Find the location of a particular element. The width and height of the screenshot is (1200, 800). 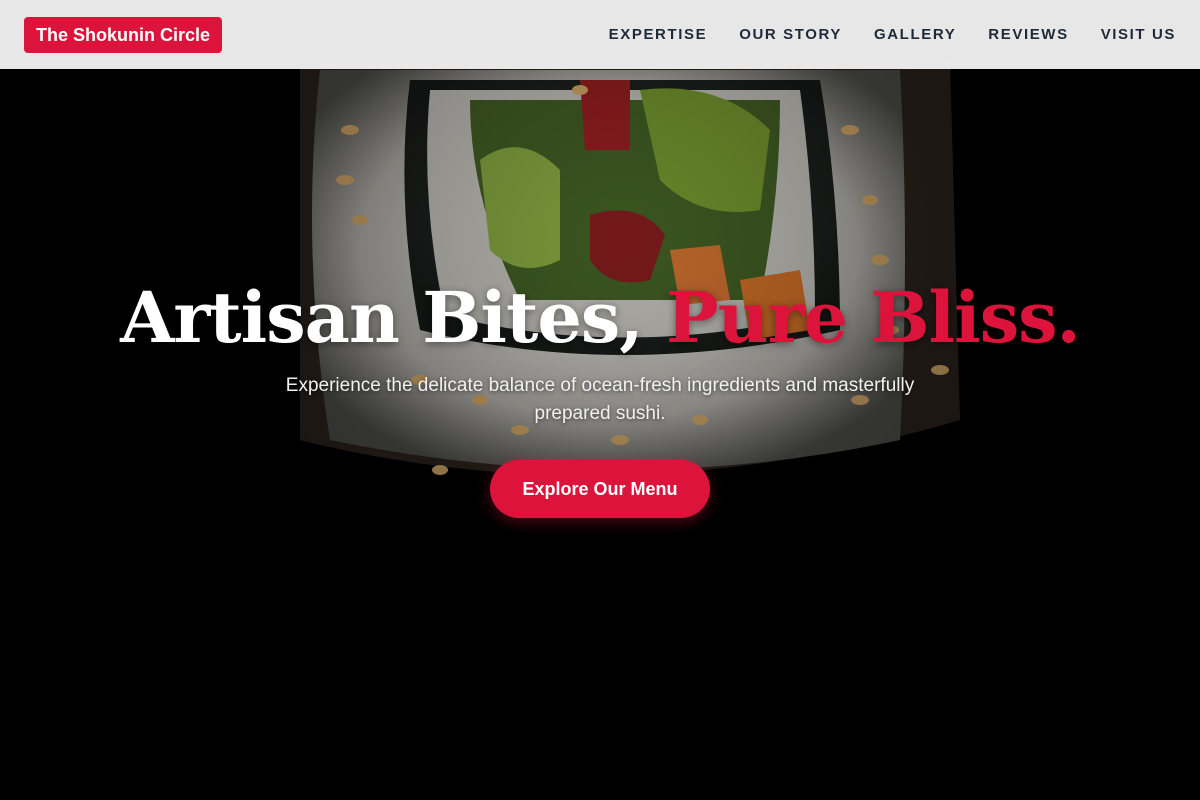

nav-our-story: OUR STORY is located at coordinates (790, 34).